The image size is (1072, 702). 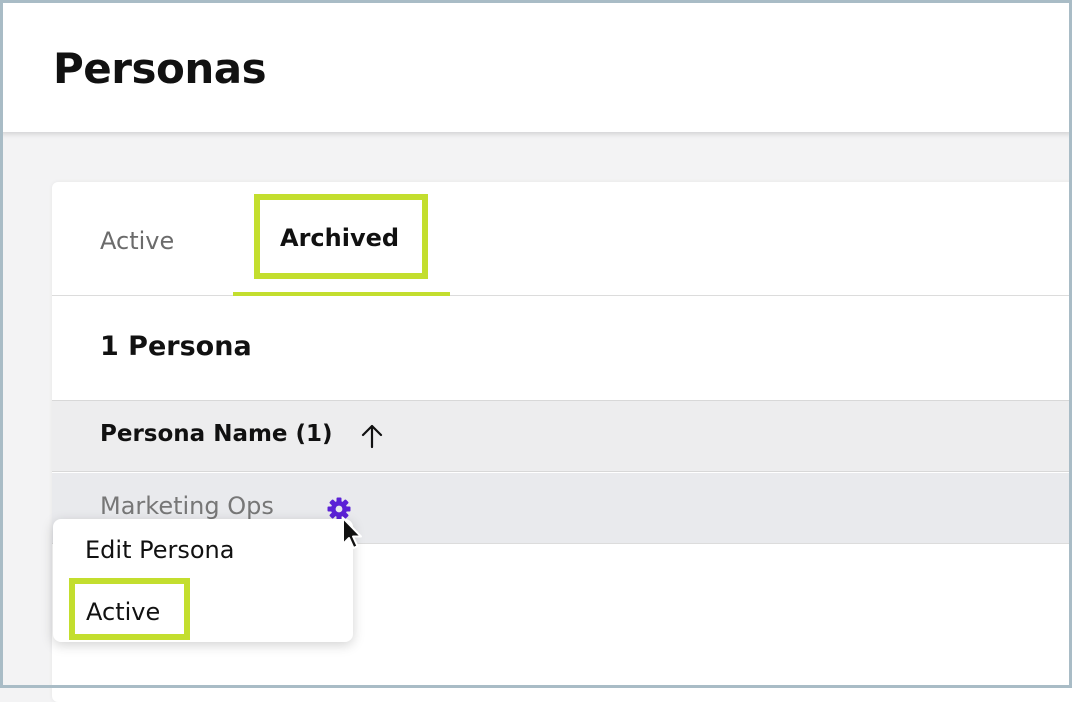 What do you see at coordinates (203, 580) in the screenshot?
I see `row-context-menu: Edit Persona Active` at bounding box center [203, 580].